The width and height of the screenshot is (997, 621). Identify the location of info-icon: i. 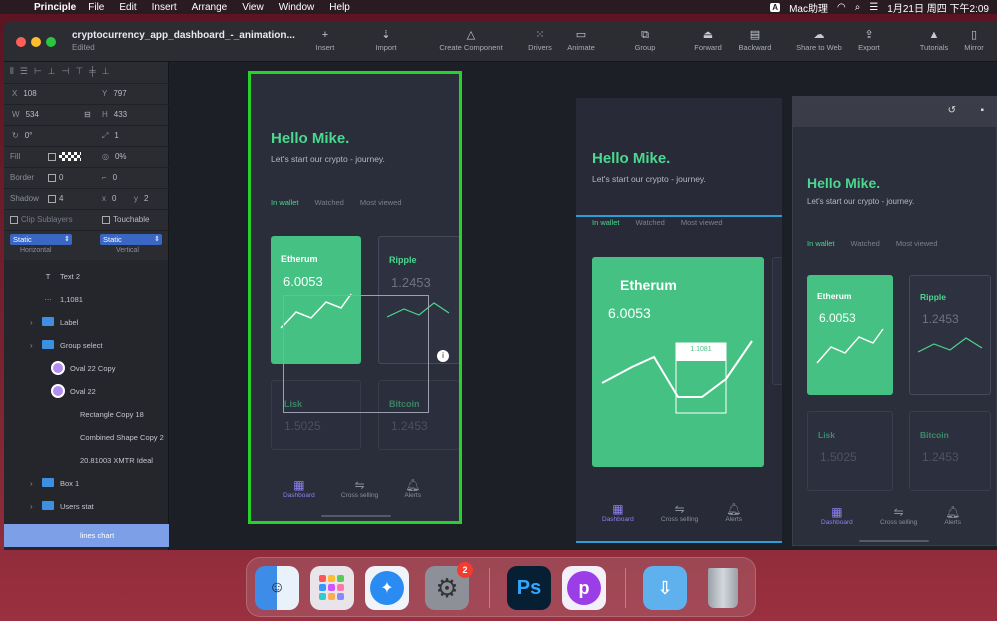
(443, 356).